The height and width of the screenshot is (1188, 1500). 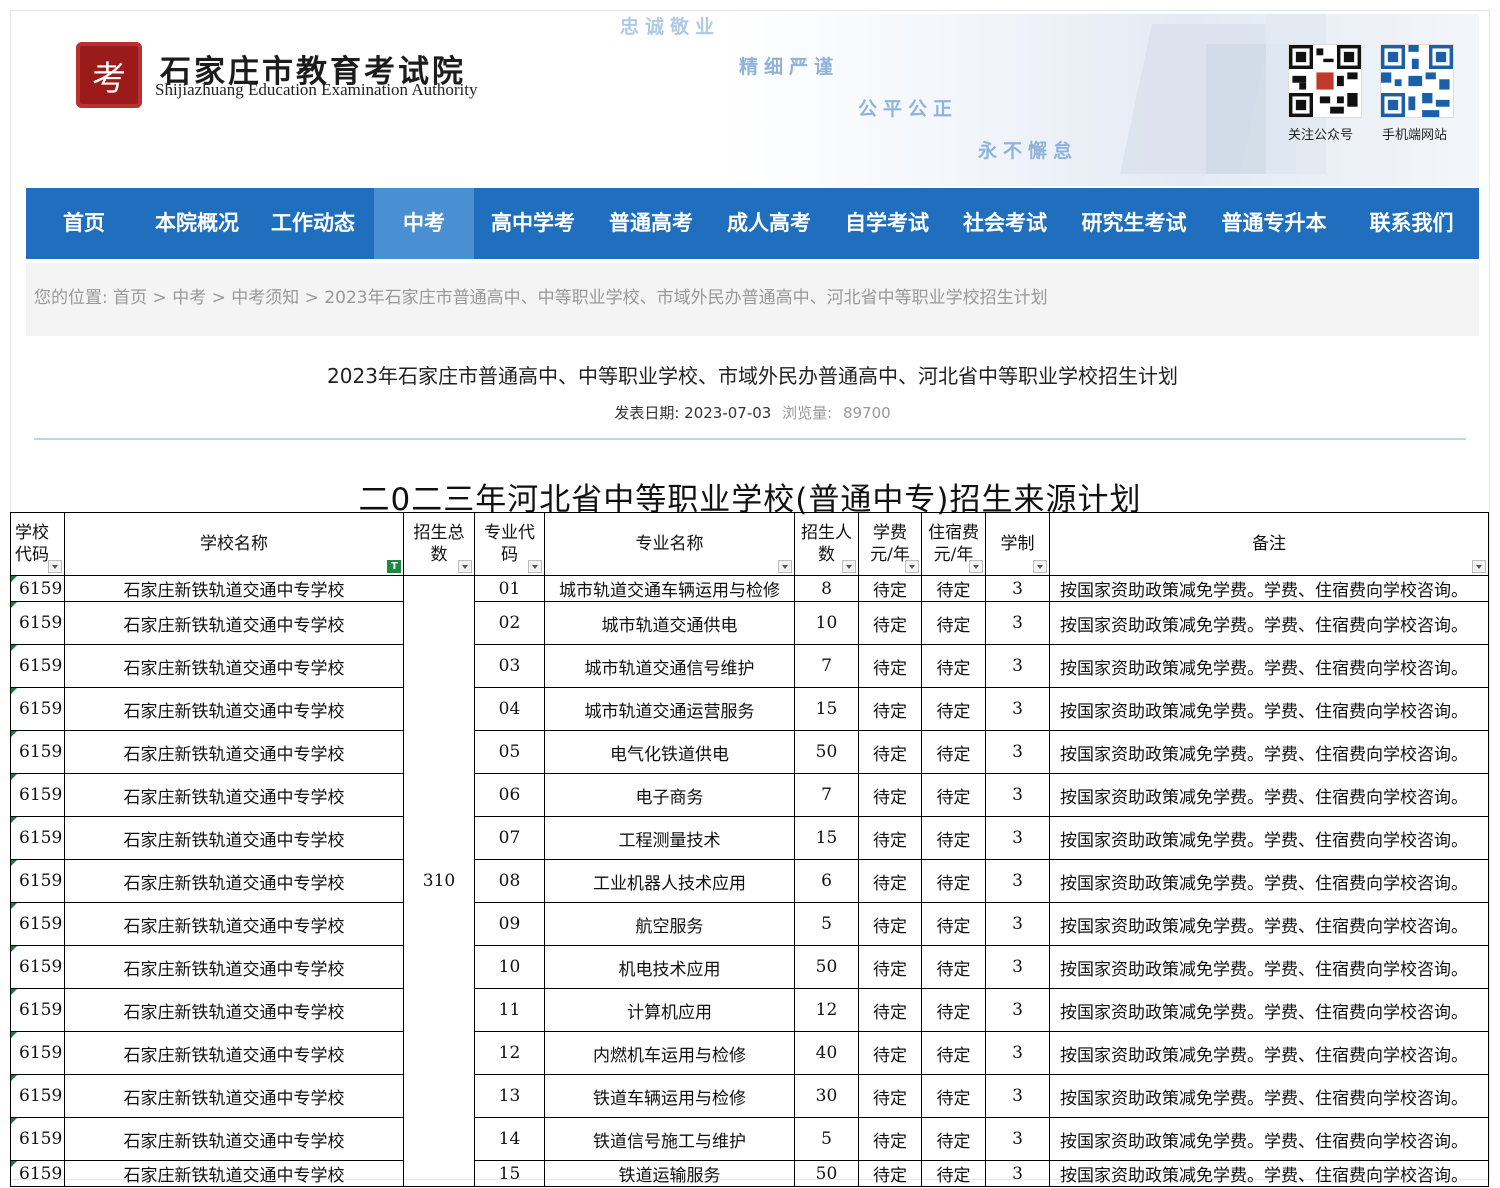 What do you see at coordinates (394, 566) in the screenshot?
I see `filter-active-icon` at bounding box center [394, 566].